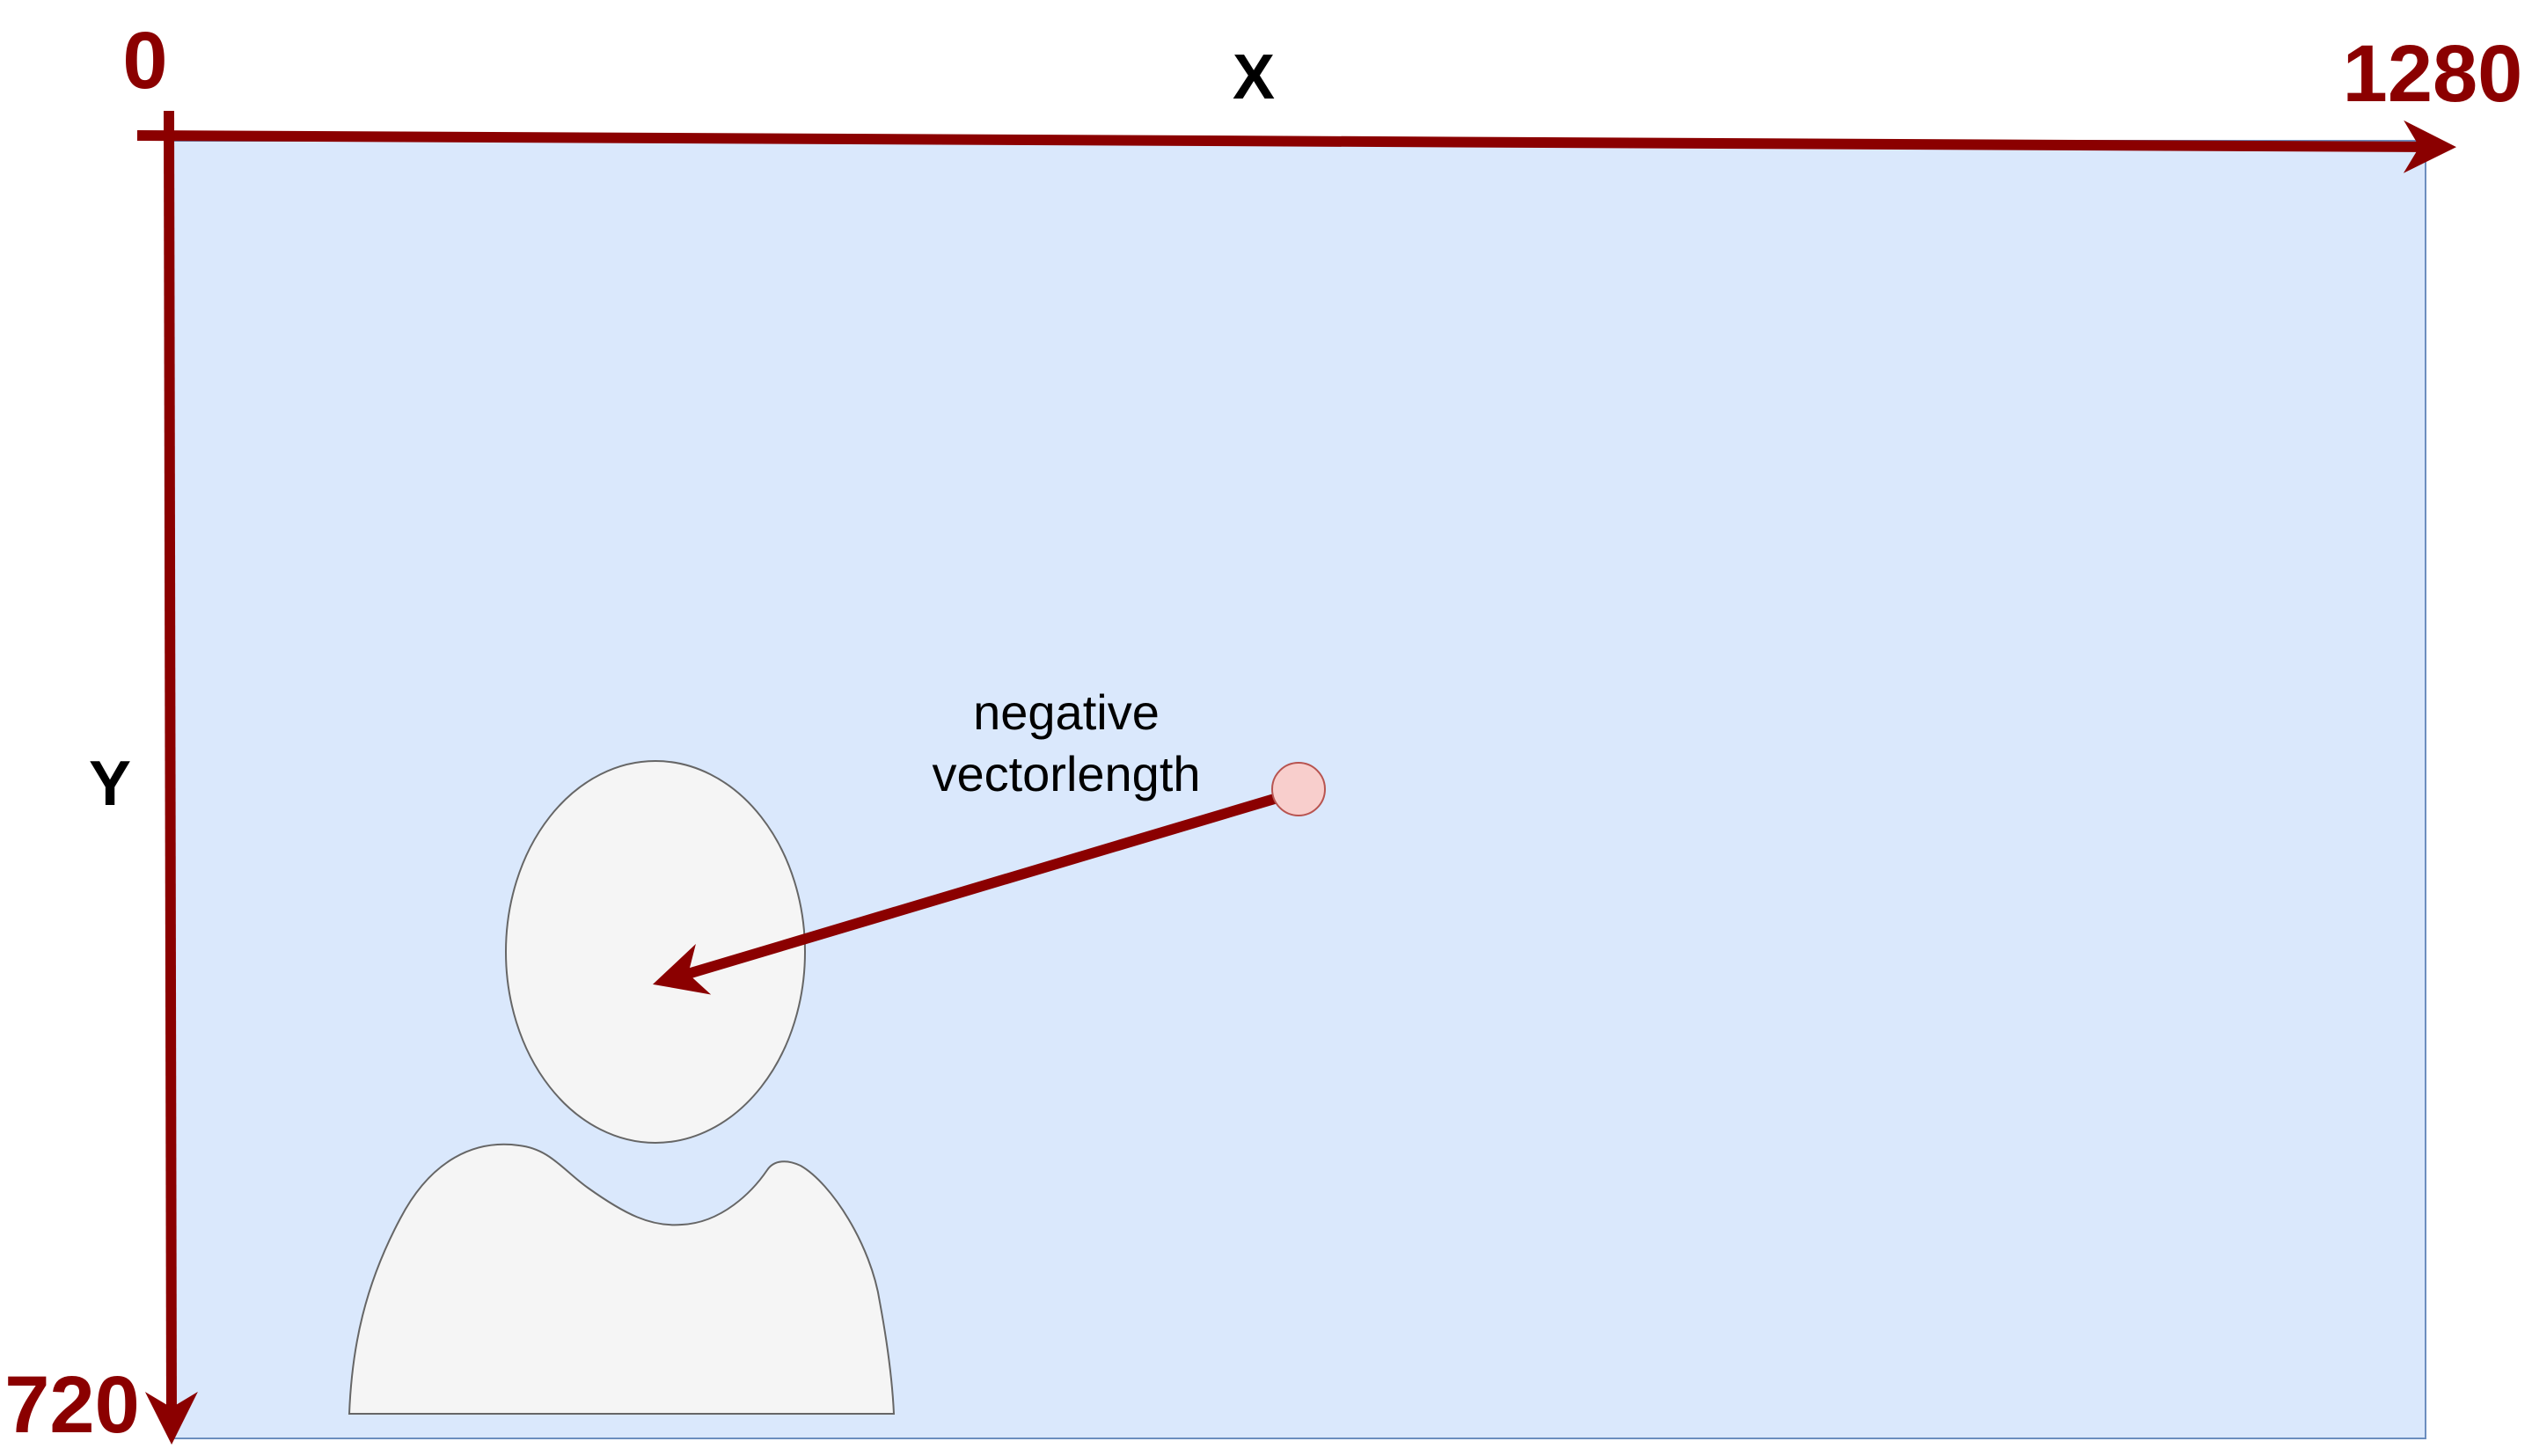  I want to click on y-max-label: 720, so click(72, 1405).